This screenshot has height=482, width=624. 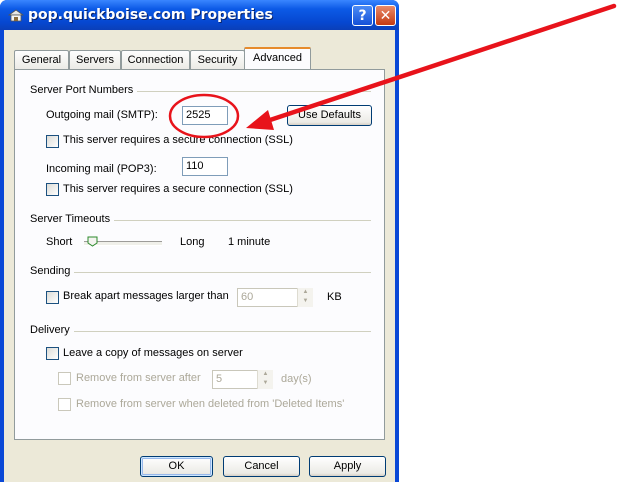 What do you see at coordinates (347, 466) in the screenshot?
I see `apply-button: Apply` at bounding box center [347, 466].